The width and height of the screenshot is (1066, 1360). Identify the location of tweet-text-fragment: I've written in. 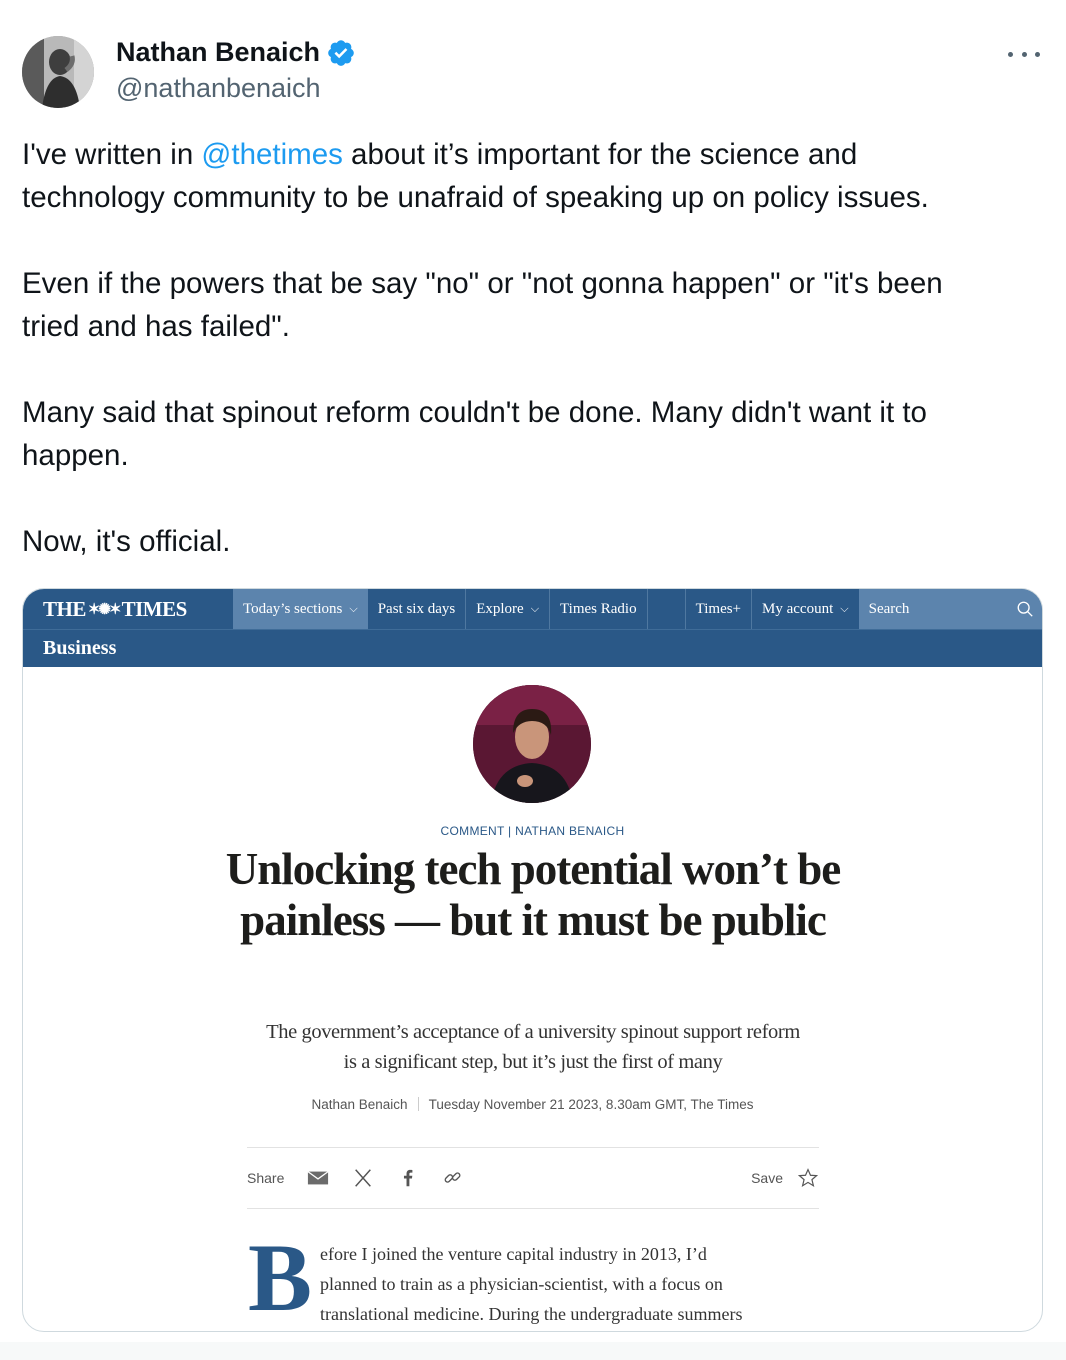
(112, 154).